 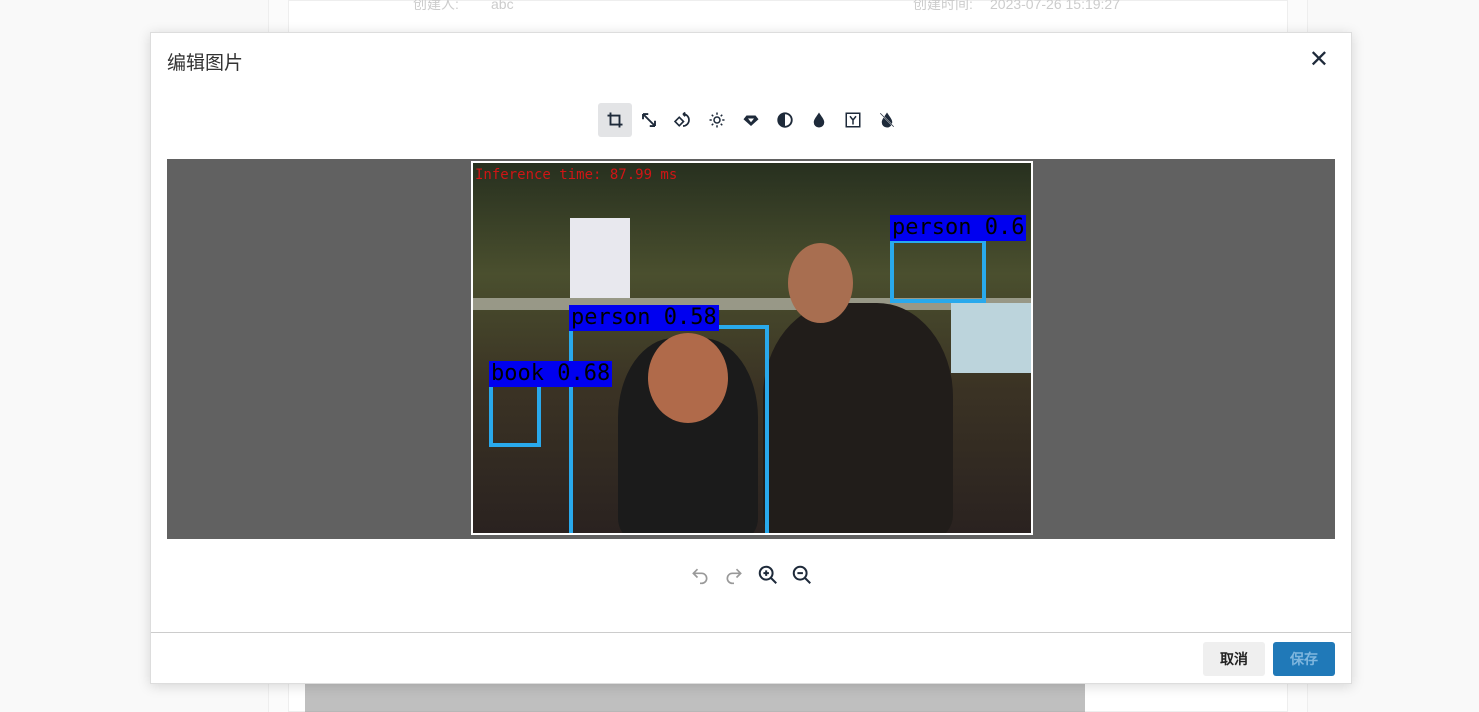 I want to click on rotate-icon, so click(x=682, y=119).